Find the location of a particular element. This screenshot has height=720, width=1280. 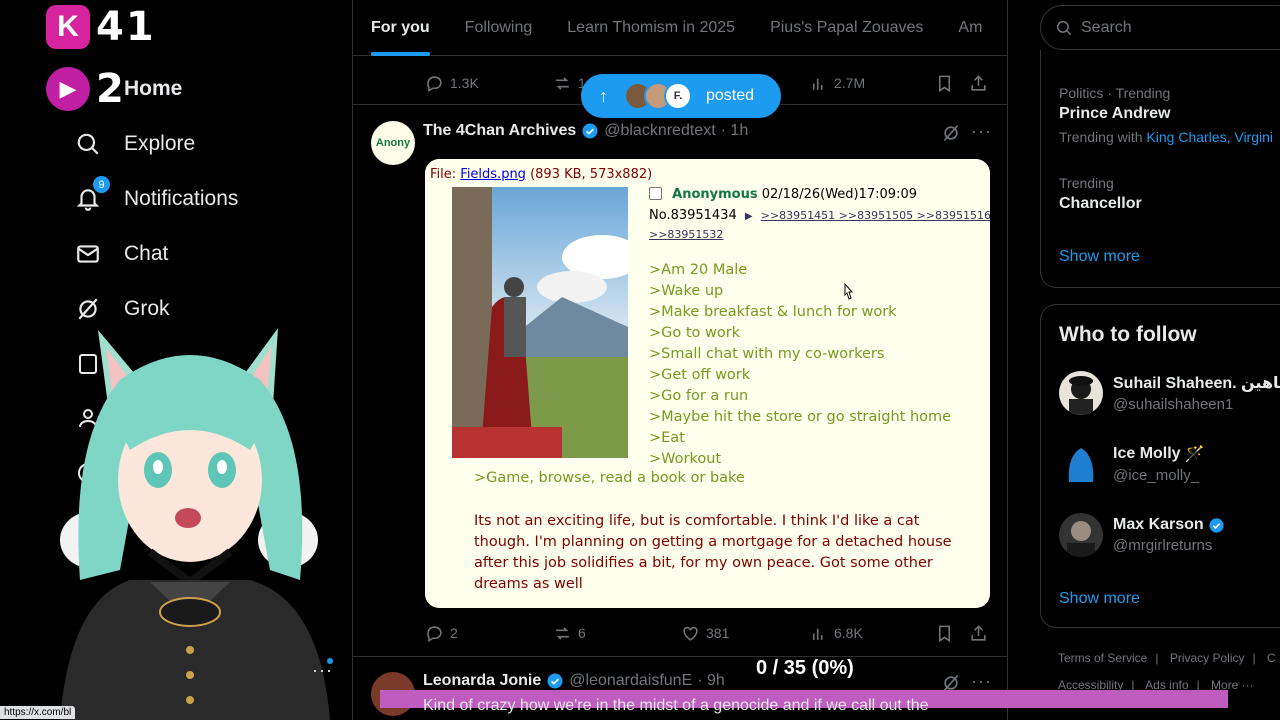

tweet-avatar-text: Anony is located at coordinates (393, 143).